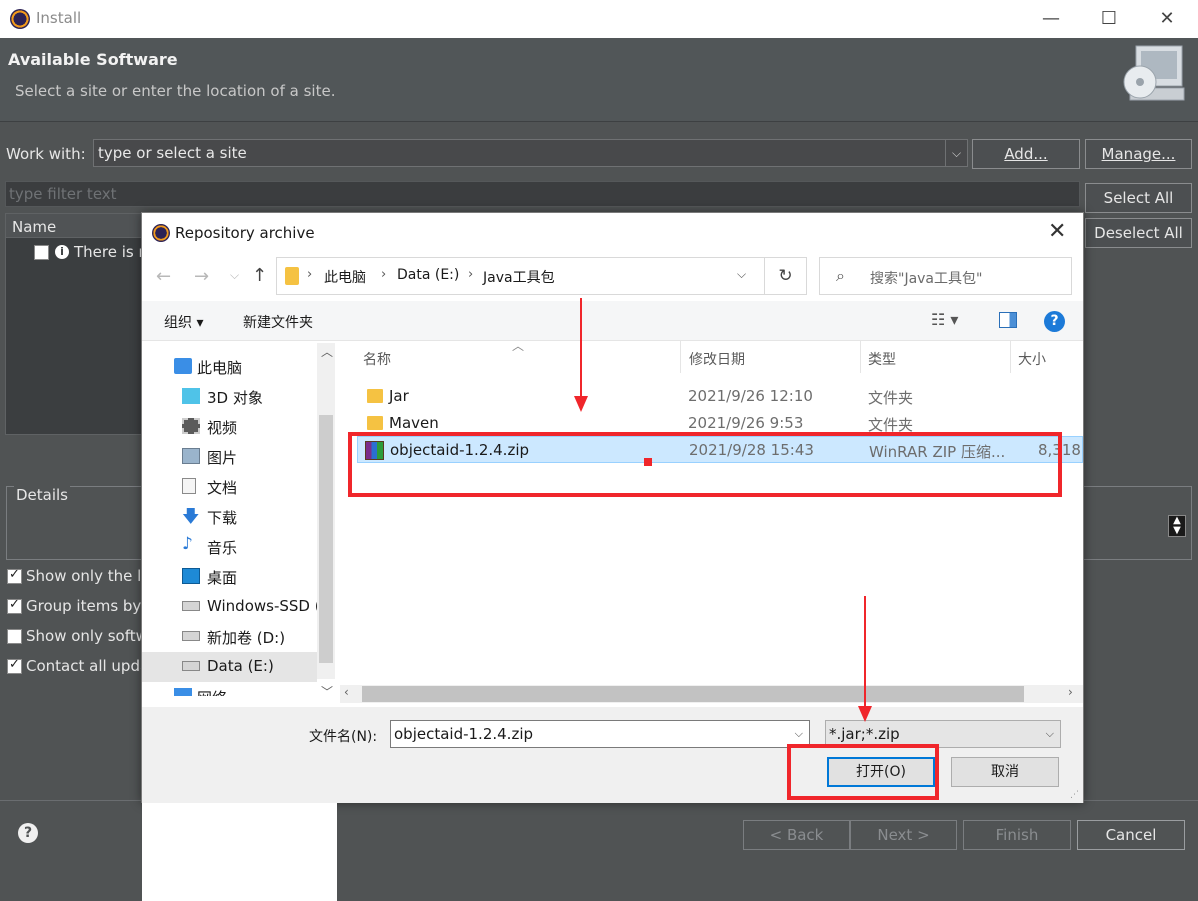  I want to click on network-icon, so click(183, 692).